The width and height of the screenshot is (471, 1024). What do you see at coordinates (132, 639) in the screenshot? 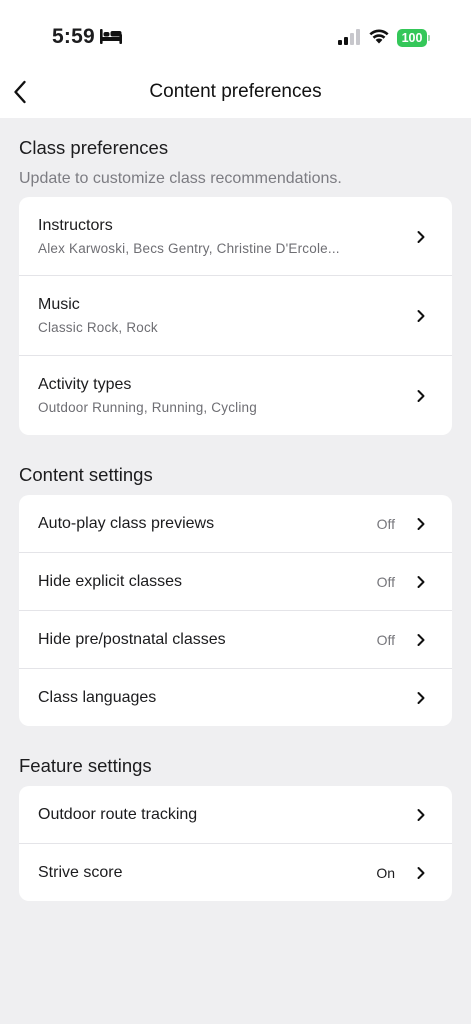
I see `row-label: Hide pre/postnatal classes` at bounding box center [132, 639].